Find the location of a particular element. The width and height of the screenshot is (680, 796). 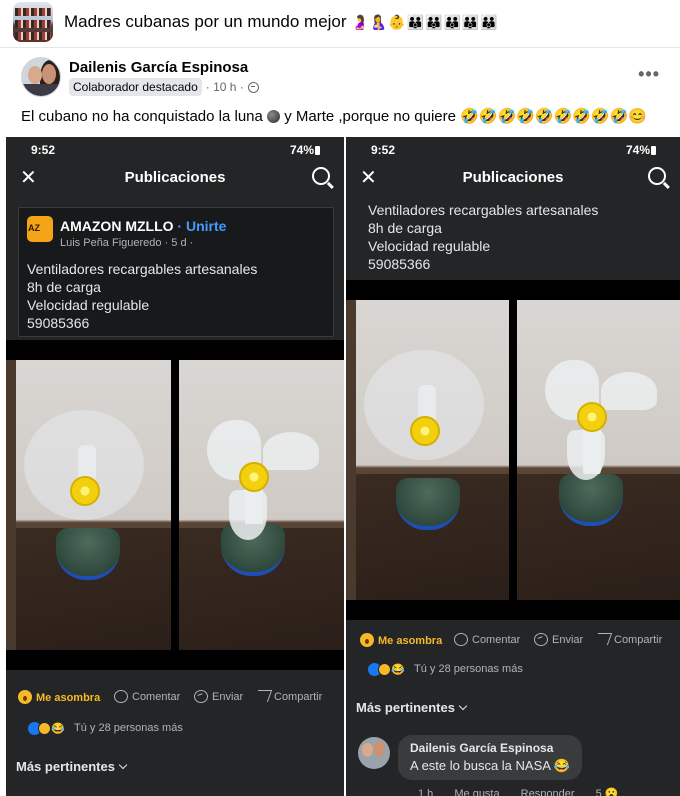

page-name-text: AMAZON MZLLO is located at coordinates (117, 226).